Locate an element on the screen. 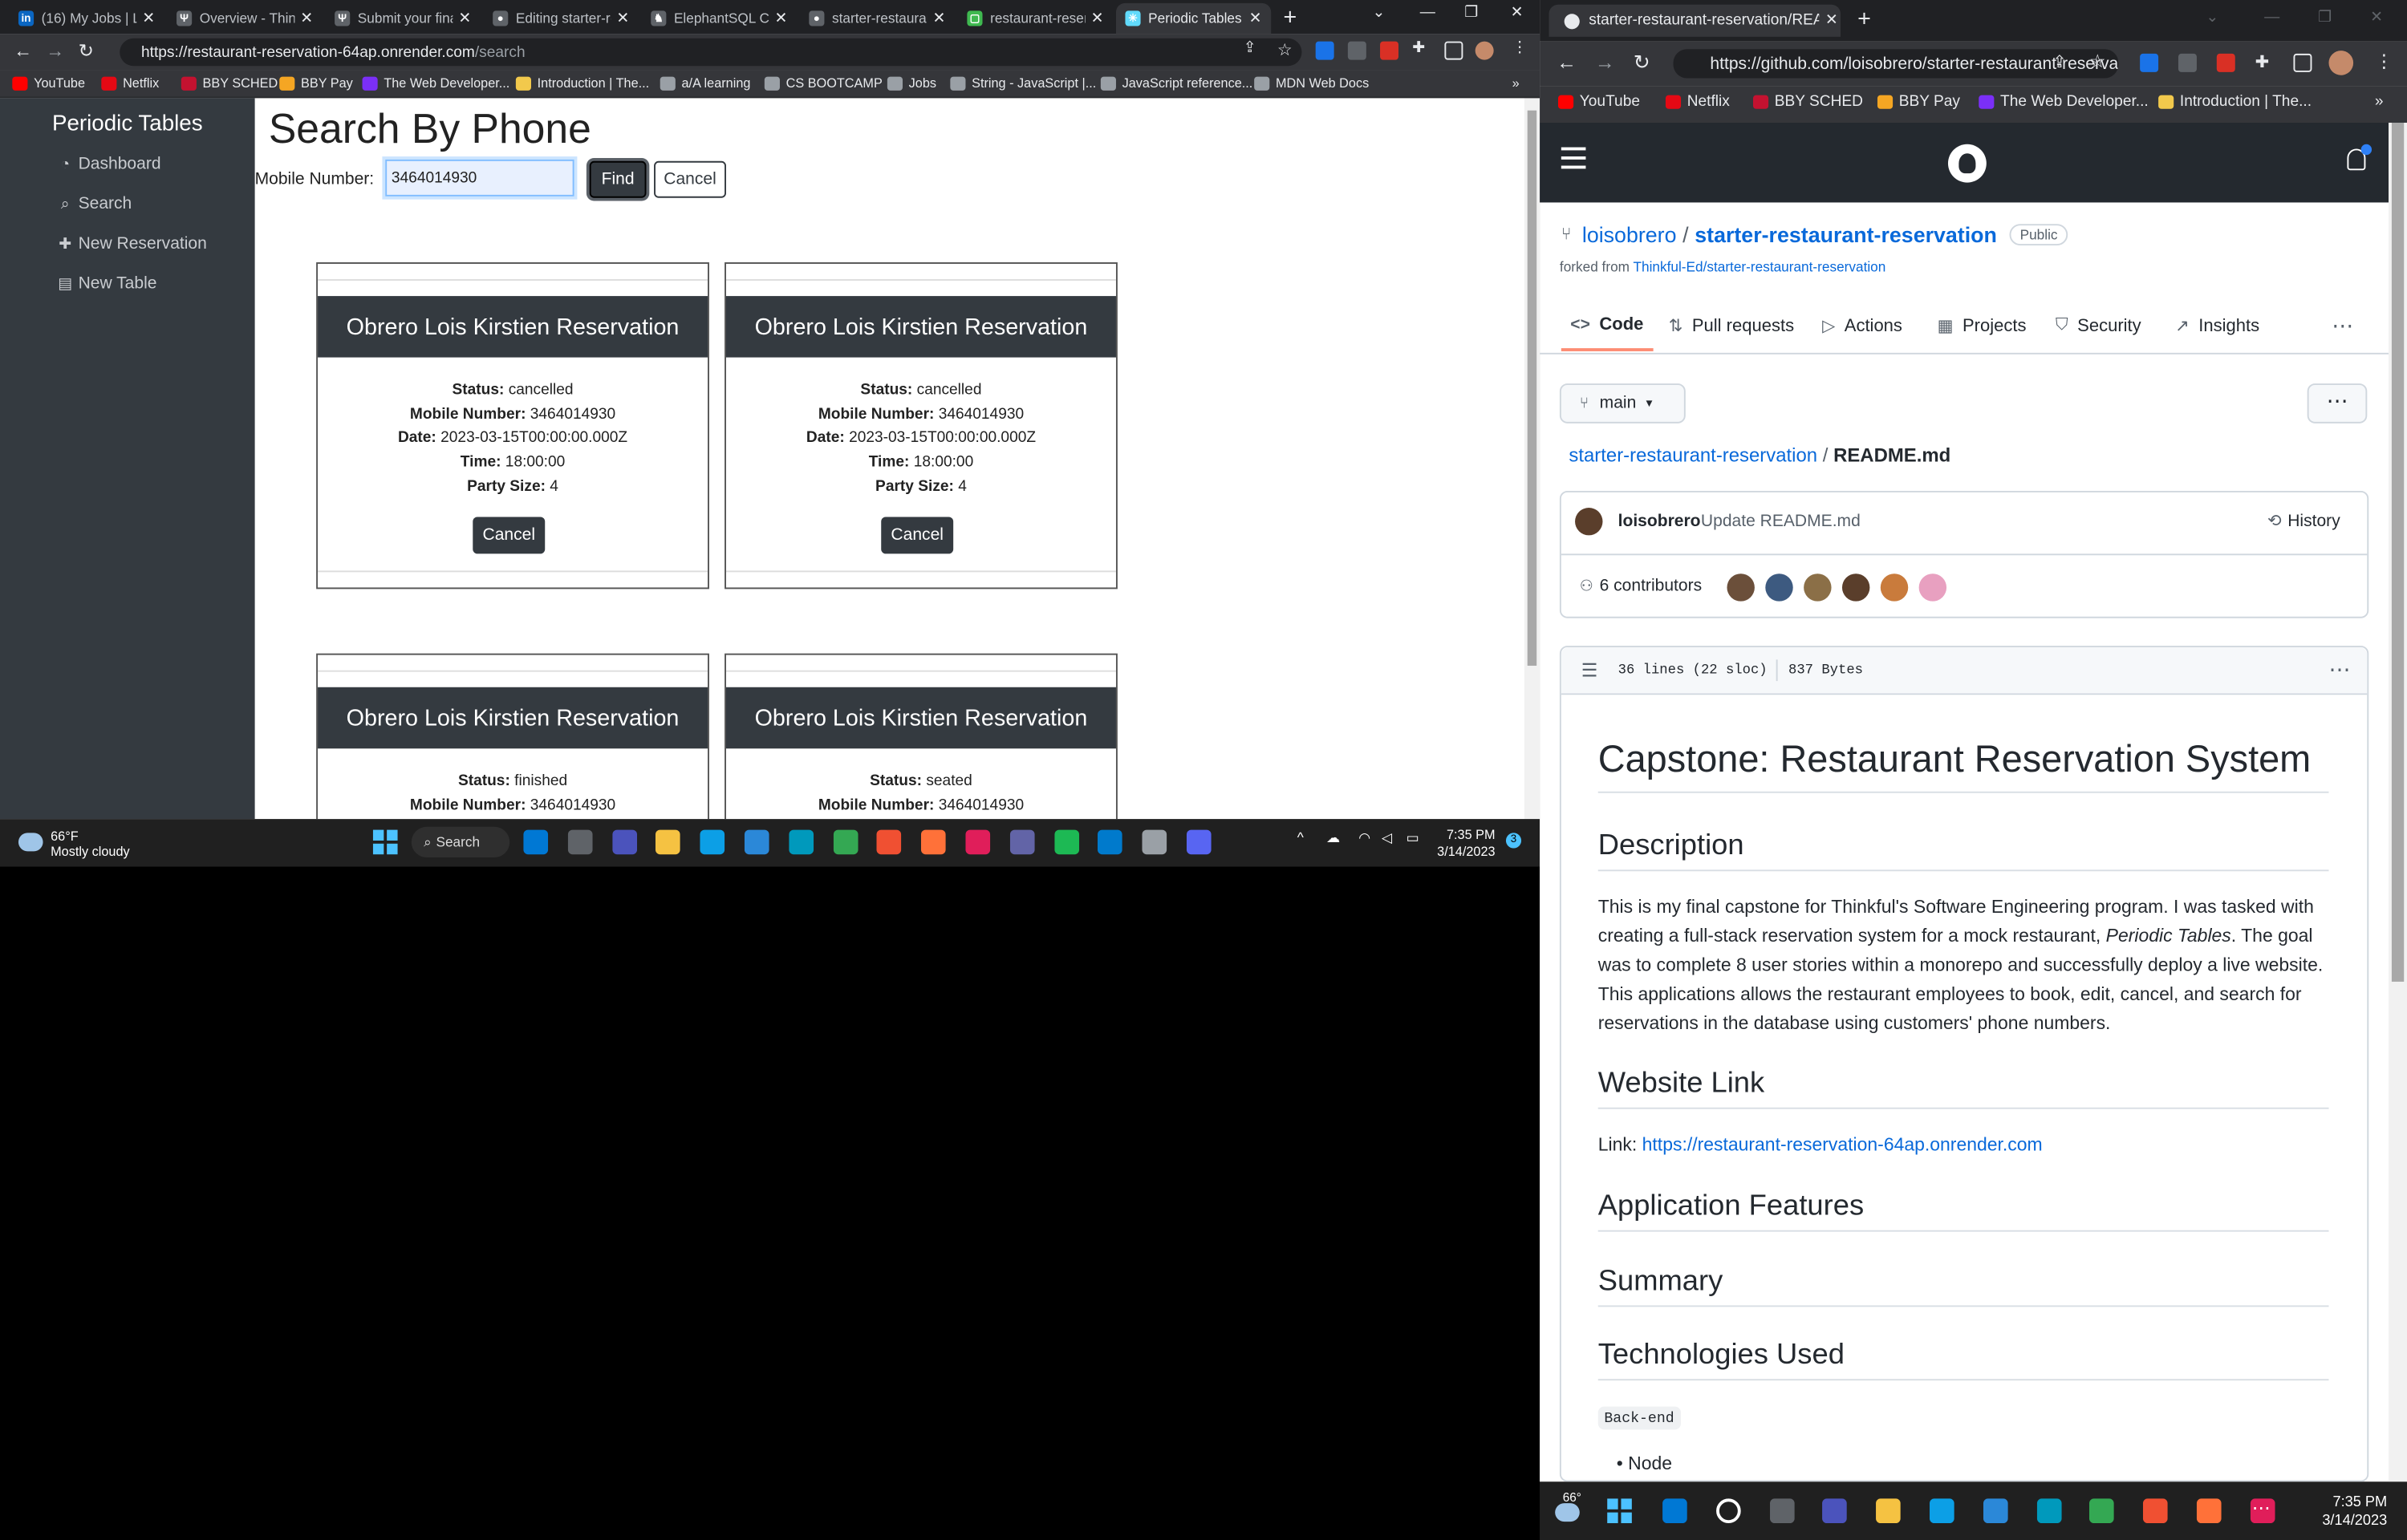 This screenshot has width=2407, height=1540. volume-icon: ◁ is located at coordinates (1387, 838).